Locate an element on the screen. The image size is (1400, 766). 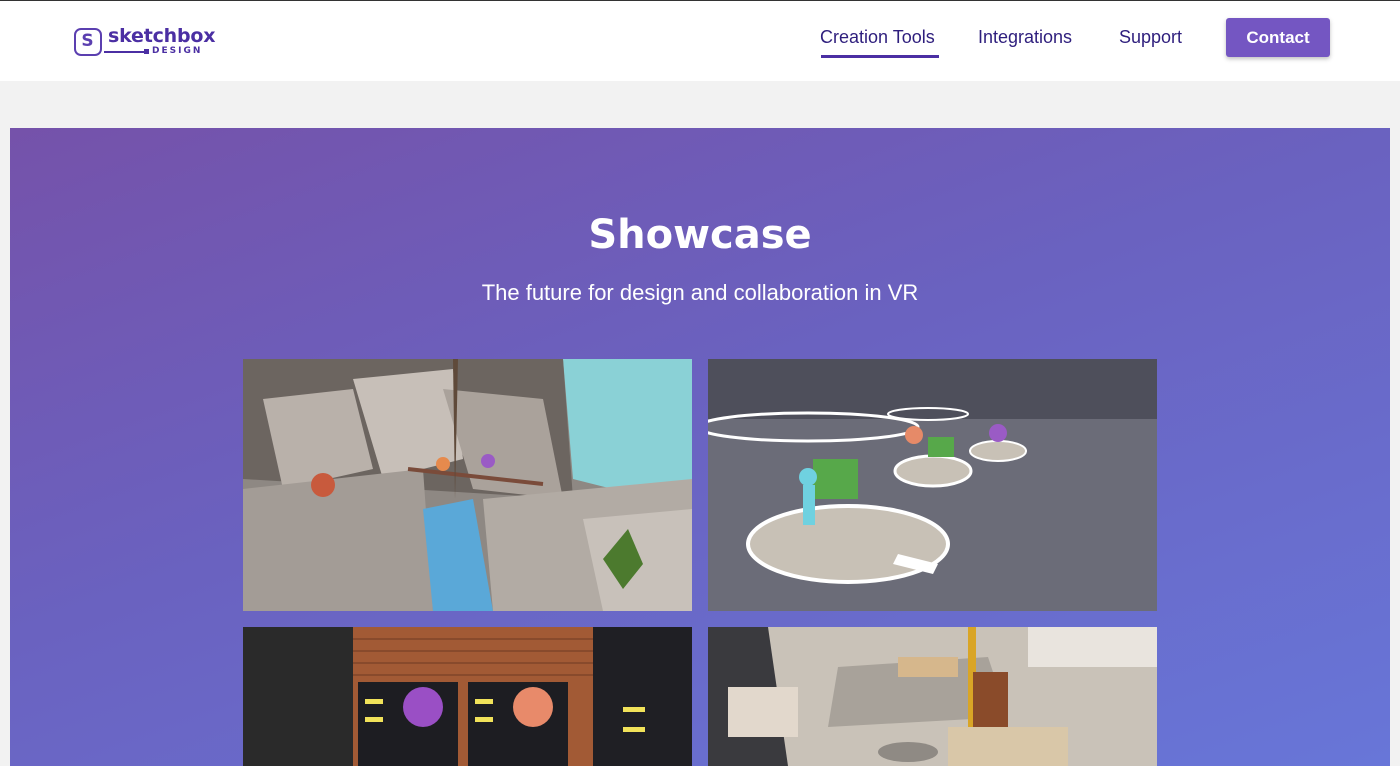
logo-line is located at coordinates (125, 52).